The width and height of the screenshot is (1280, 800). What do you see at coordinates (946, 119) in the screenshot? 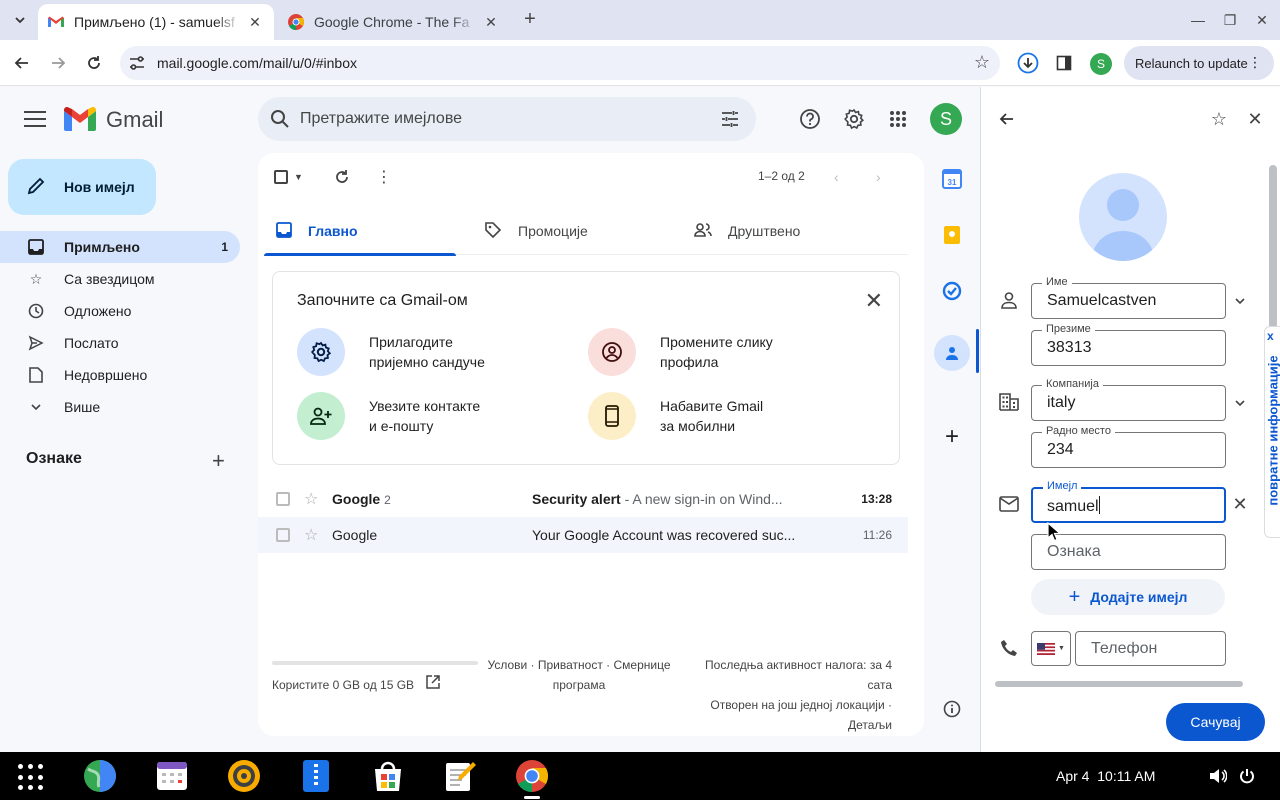
I see `account-avatar: S` at bounding box center [946, 119].